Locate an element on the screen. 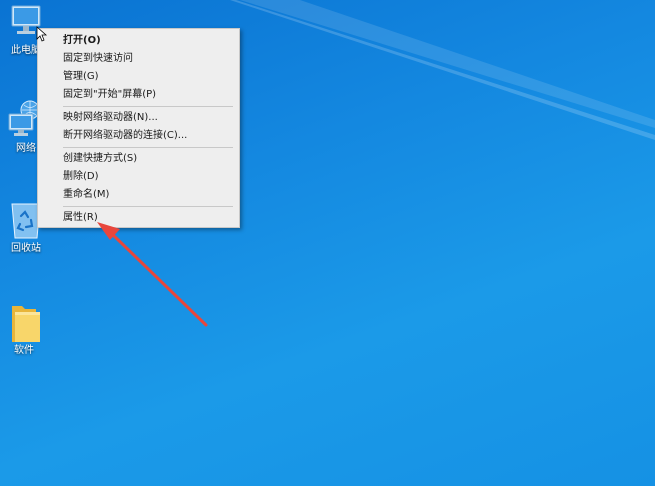 This screenshot has width=655, height=486. menu-item-delete: 删除(D) is located at coordinates (138, 177).